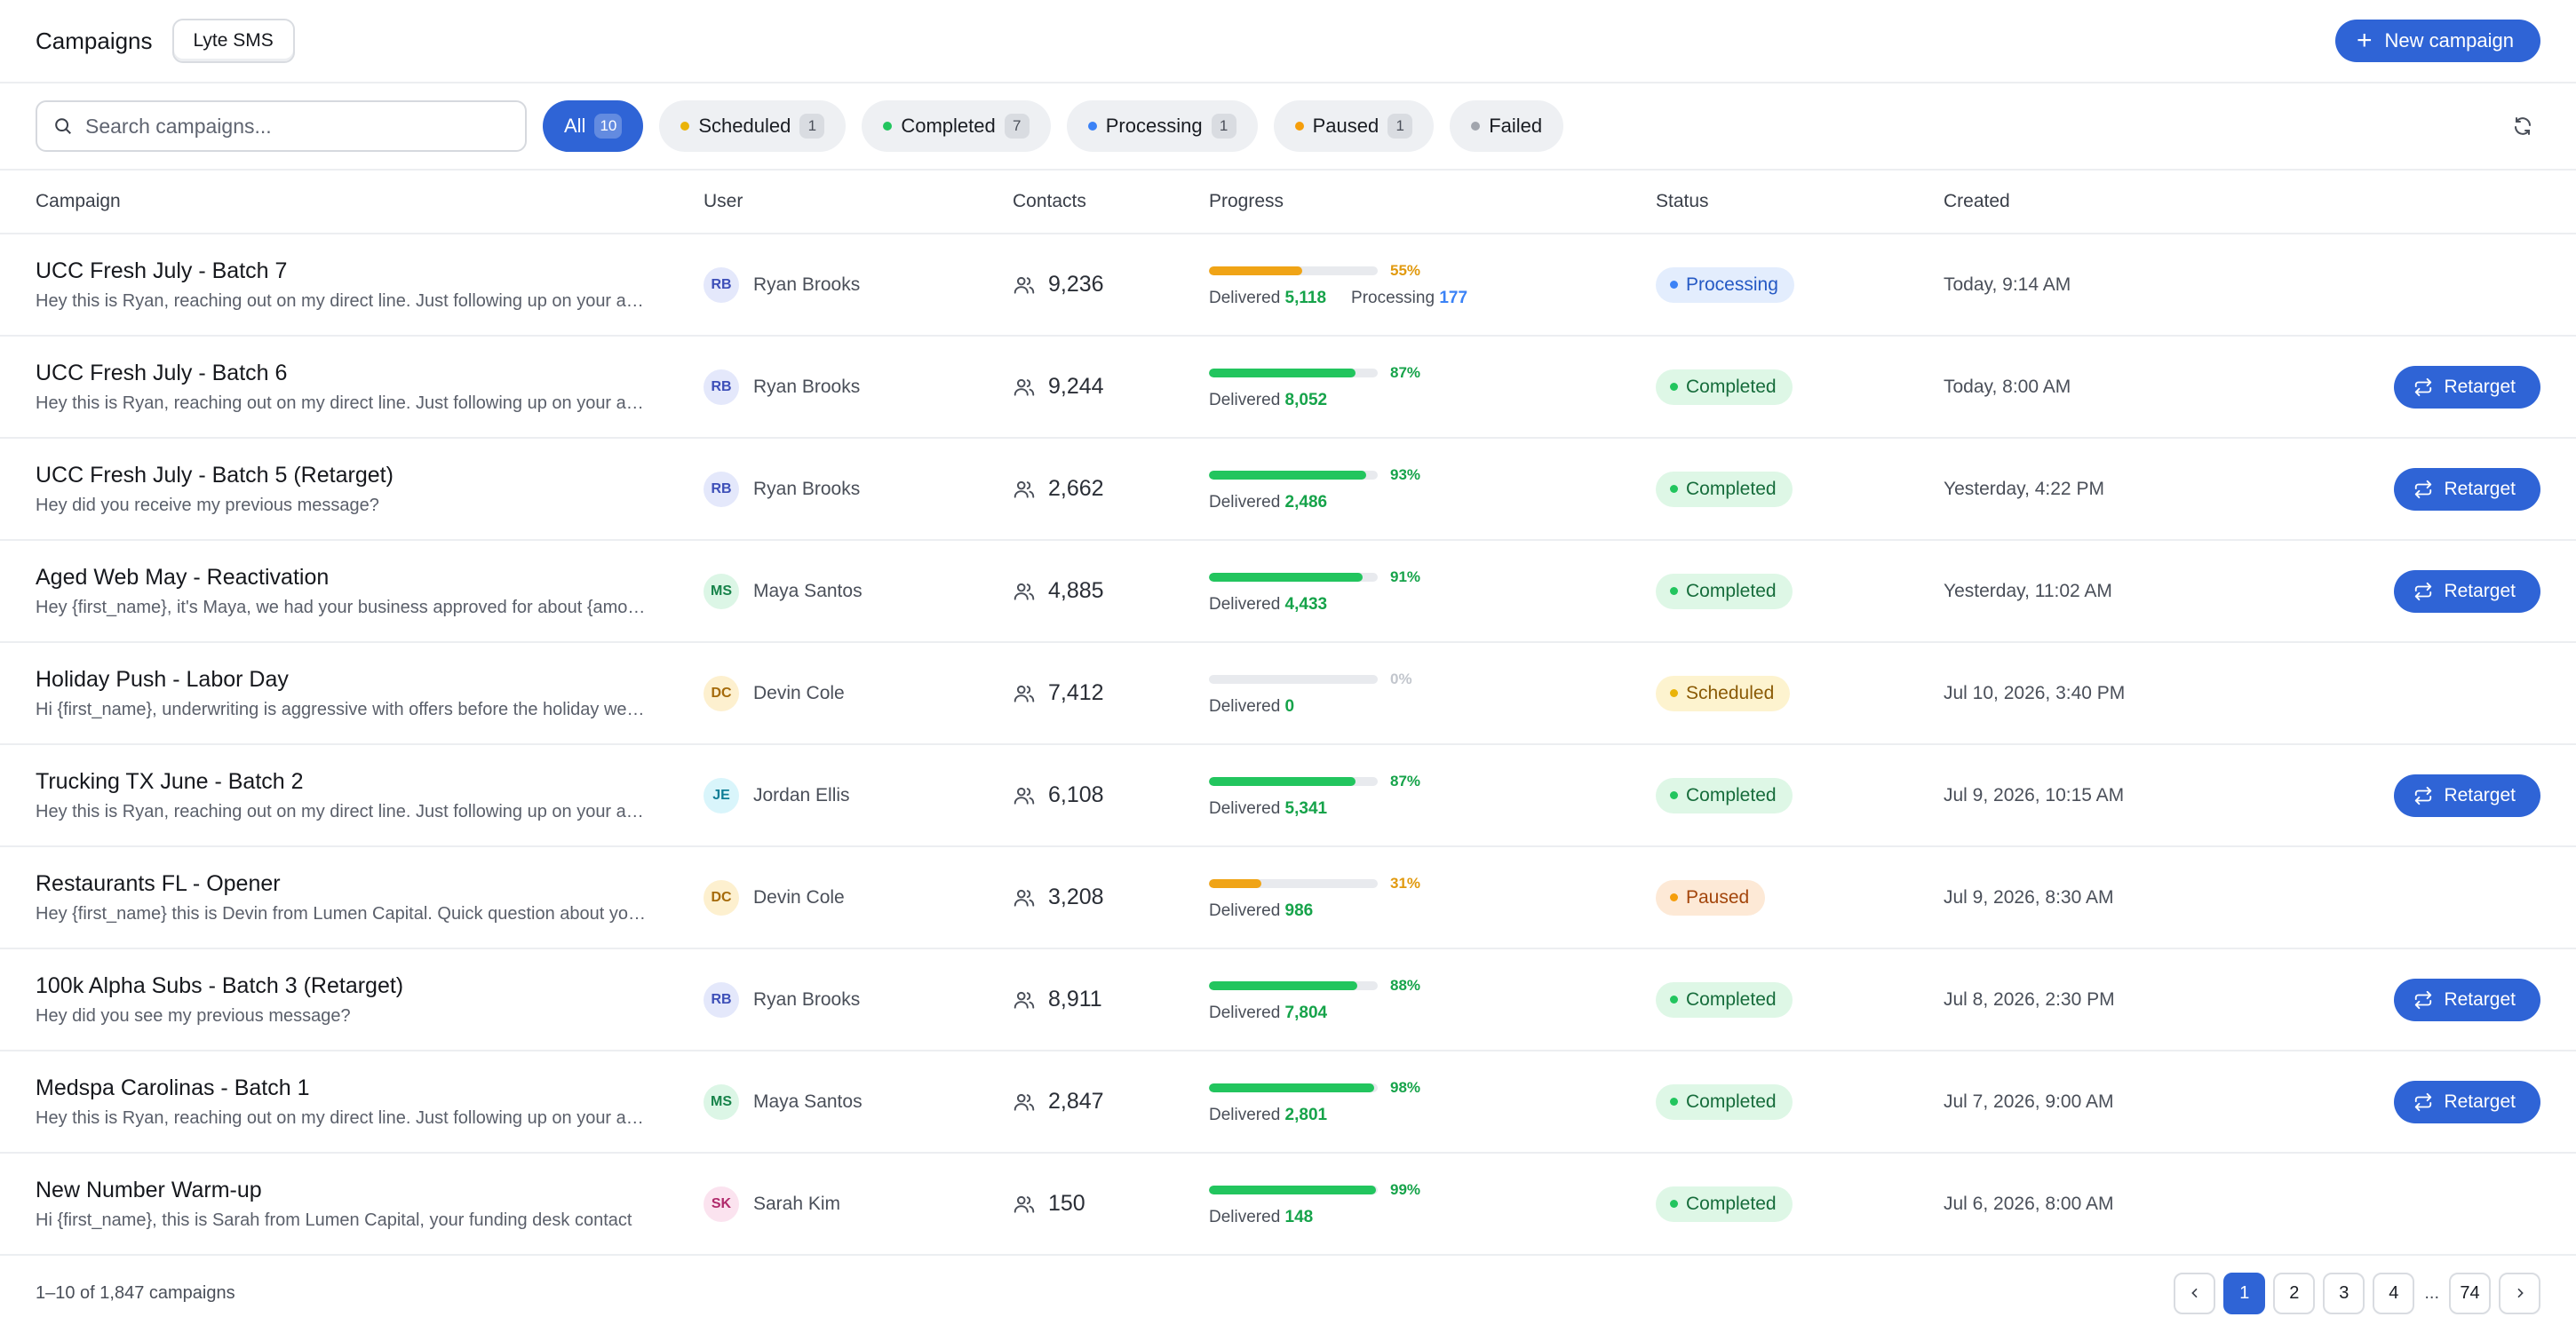 This screenshot has height=1333, width=2576. What do you see at coordinates (2244, 1293) in the screenshot?
I see `page-button-1: 1` at bounding box center [2244, 1293].